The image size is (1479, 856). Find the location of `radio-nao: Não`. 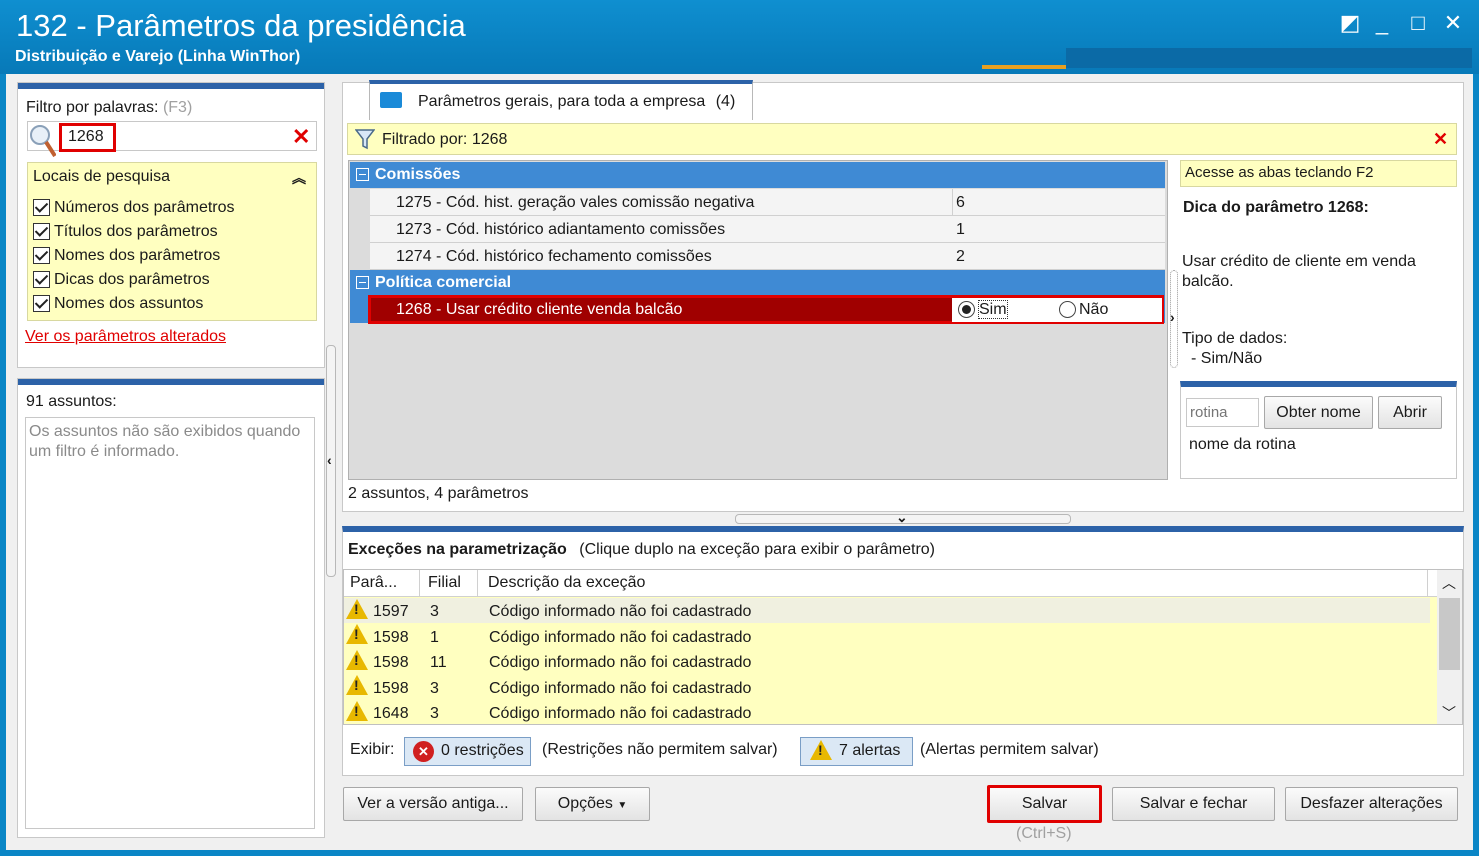

radio-nao: Não is located at coordinates (1083, 310).